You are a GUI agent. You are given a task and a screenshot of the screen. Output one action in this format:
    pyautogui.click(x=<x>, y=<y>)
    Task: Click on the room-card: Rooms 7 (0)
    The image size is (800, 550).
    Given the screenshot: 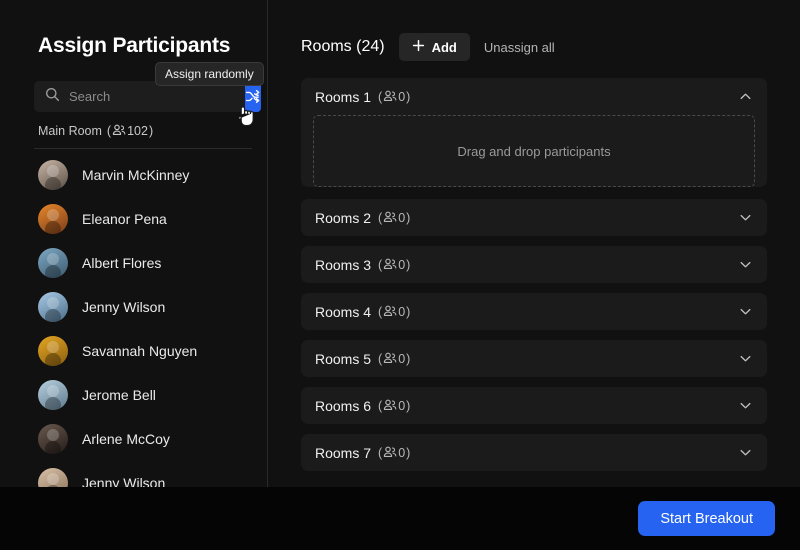 What is the action you would take?
    pyautogui.click(x=534, y=452)
    